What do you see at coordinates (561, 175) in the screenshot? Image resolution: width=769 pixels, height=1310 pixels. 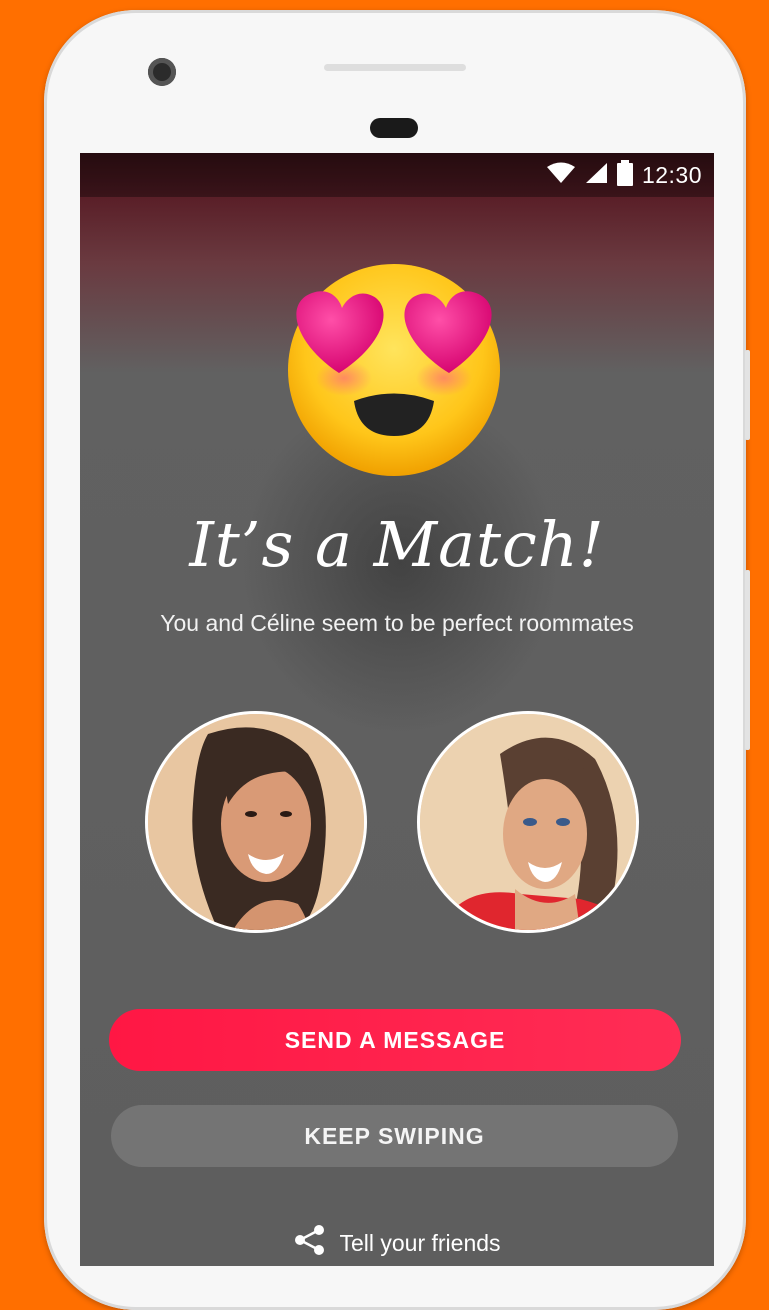 I see `wifi-icon` at bounding box center [561, 175].